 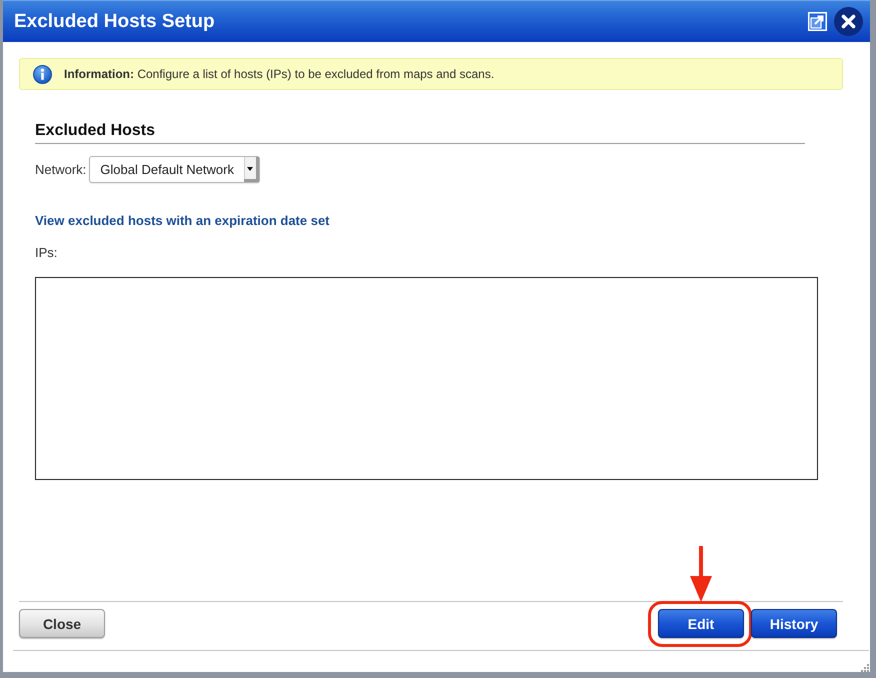 What do you see at coordinates (279, 74) in the screenshot?
I see `info-message: Information: Configure a list of hosts (IPs) to be excluded from maps and scans.` at bounding box center [279, 74].